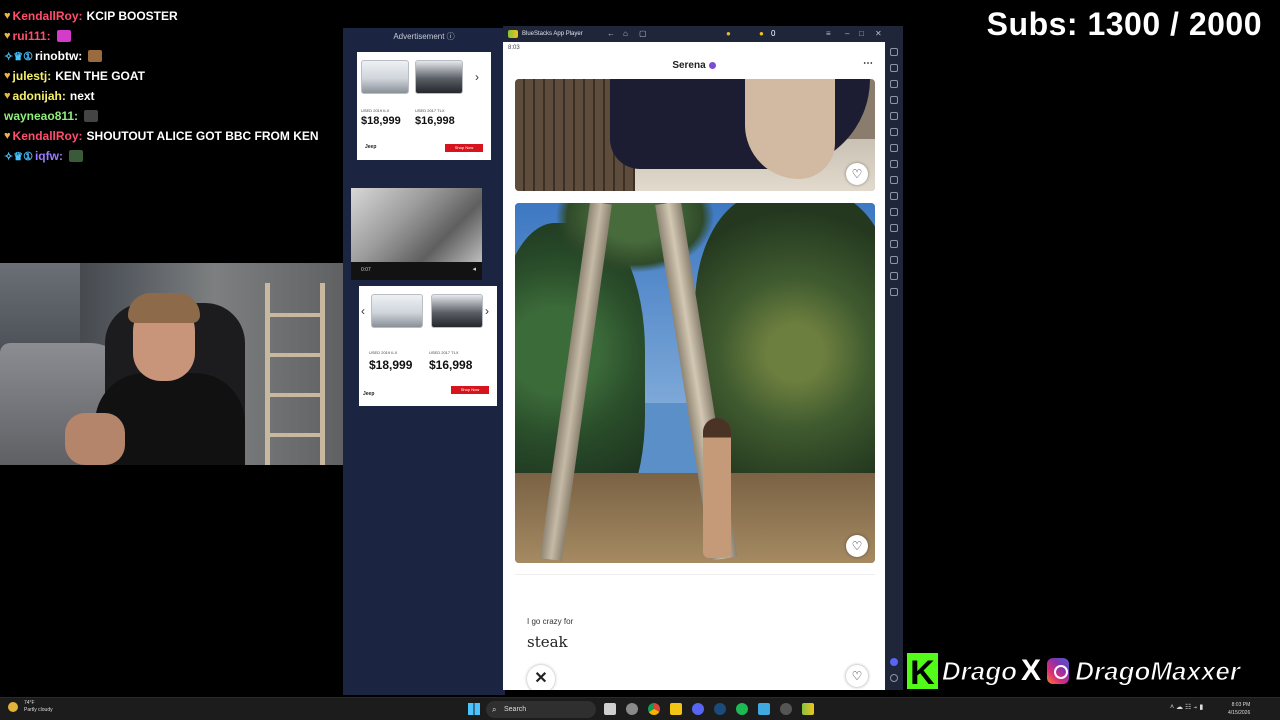  Describe the element at coordinates (63, 36) in the screenshot. I see `emote-icon` at that location.